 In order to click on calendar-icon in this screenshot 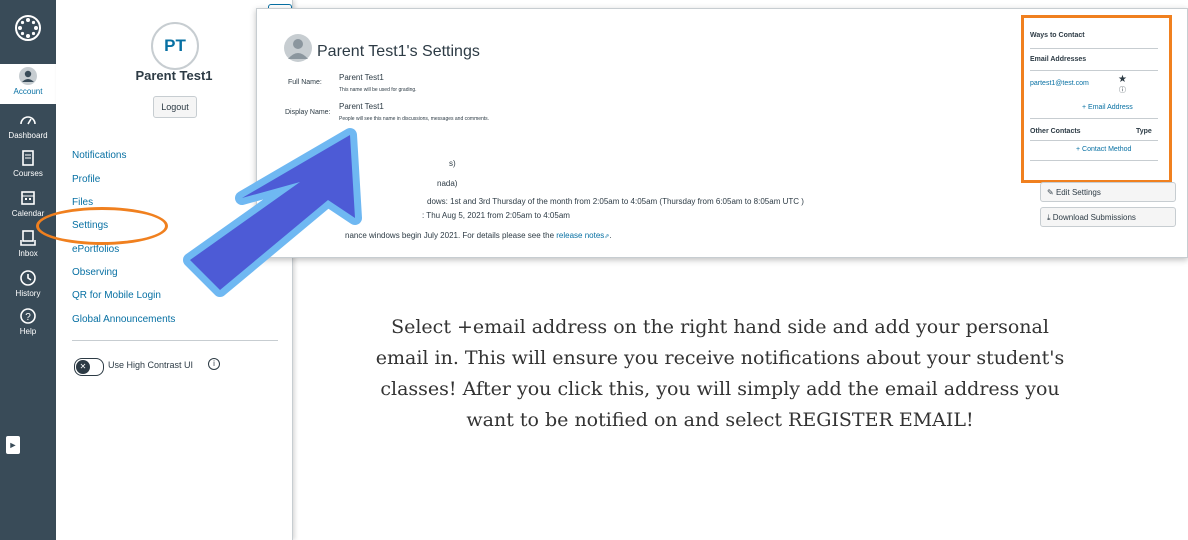, I will do `click(28, 198)`.